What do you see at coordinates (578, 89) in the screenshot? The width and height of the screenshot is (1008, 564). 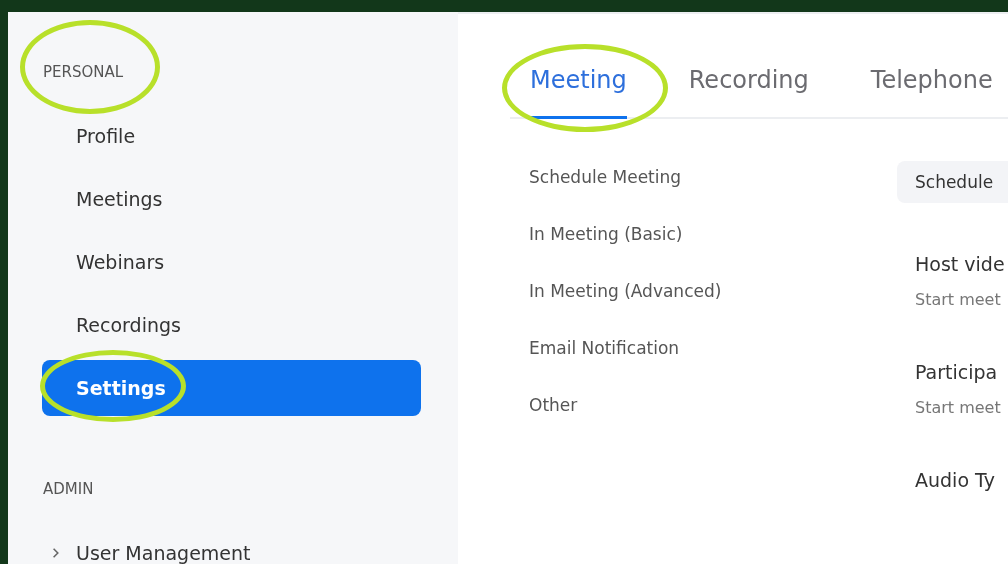 I see `tab: Meeting` at bounding box center [578, 89].